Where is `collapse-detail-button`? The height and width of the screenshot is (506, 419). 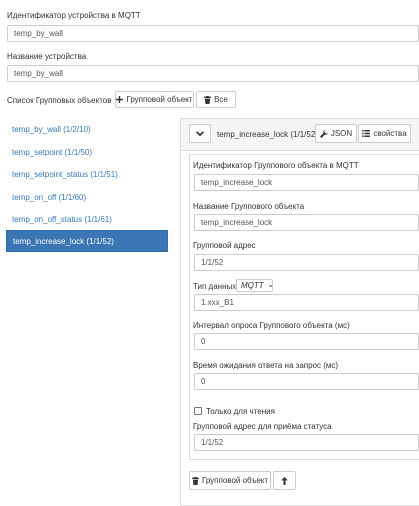 collapse-detail-button is located at coordinates (200, 133).